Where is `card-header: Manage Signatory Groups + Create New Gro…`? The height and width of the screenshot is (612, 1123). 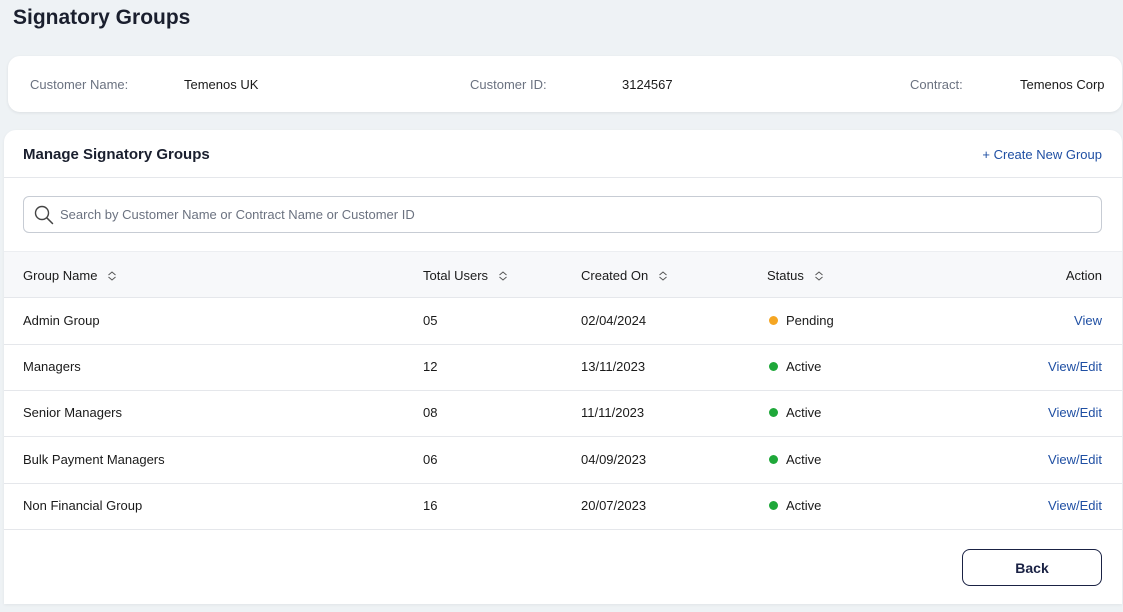 card-header: Manage Signatory Groups + Create New Gro… is located at coordinates (563, 154).